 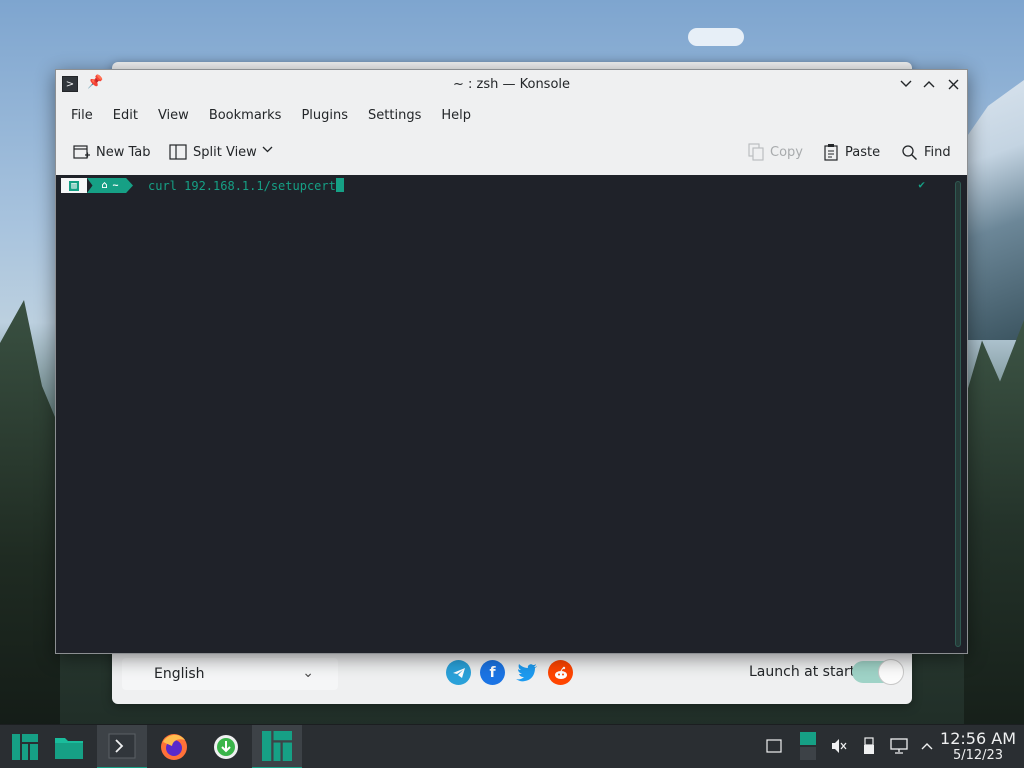 I want to click on window-title: ~ : zsh — Konsole, so click(x=511, y=84).